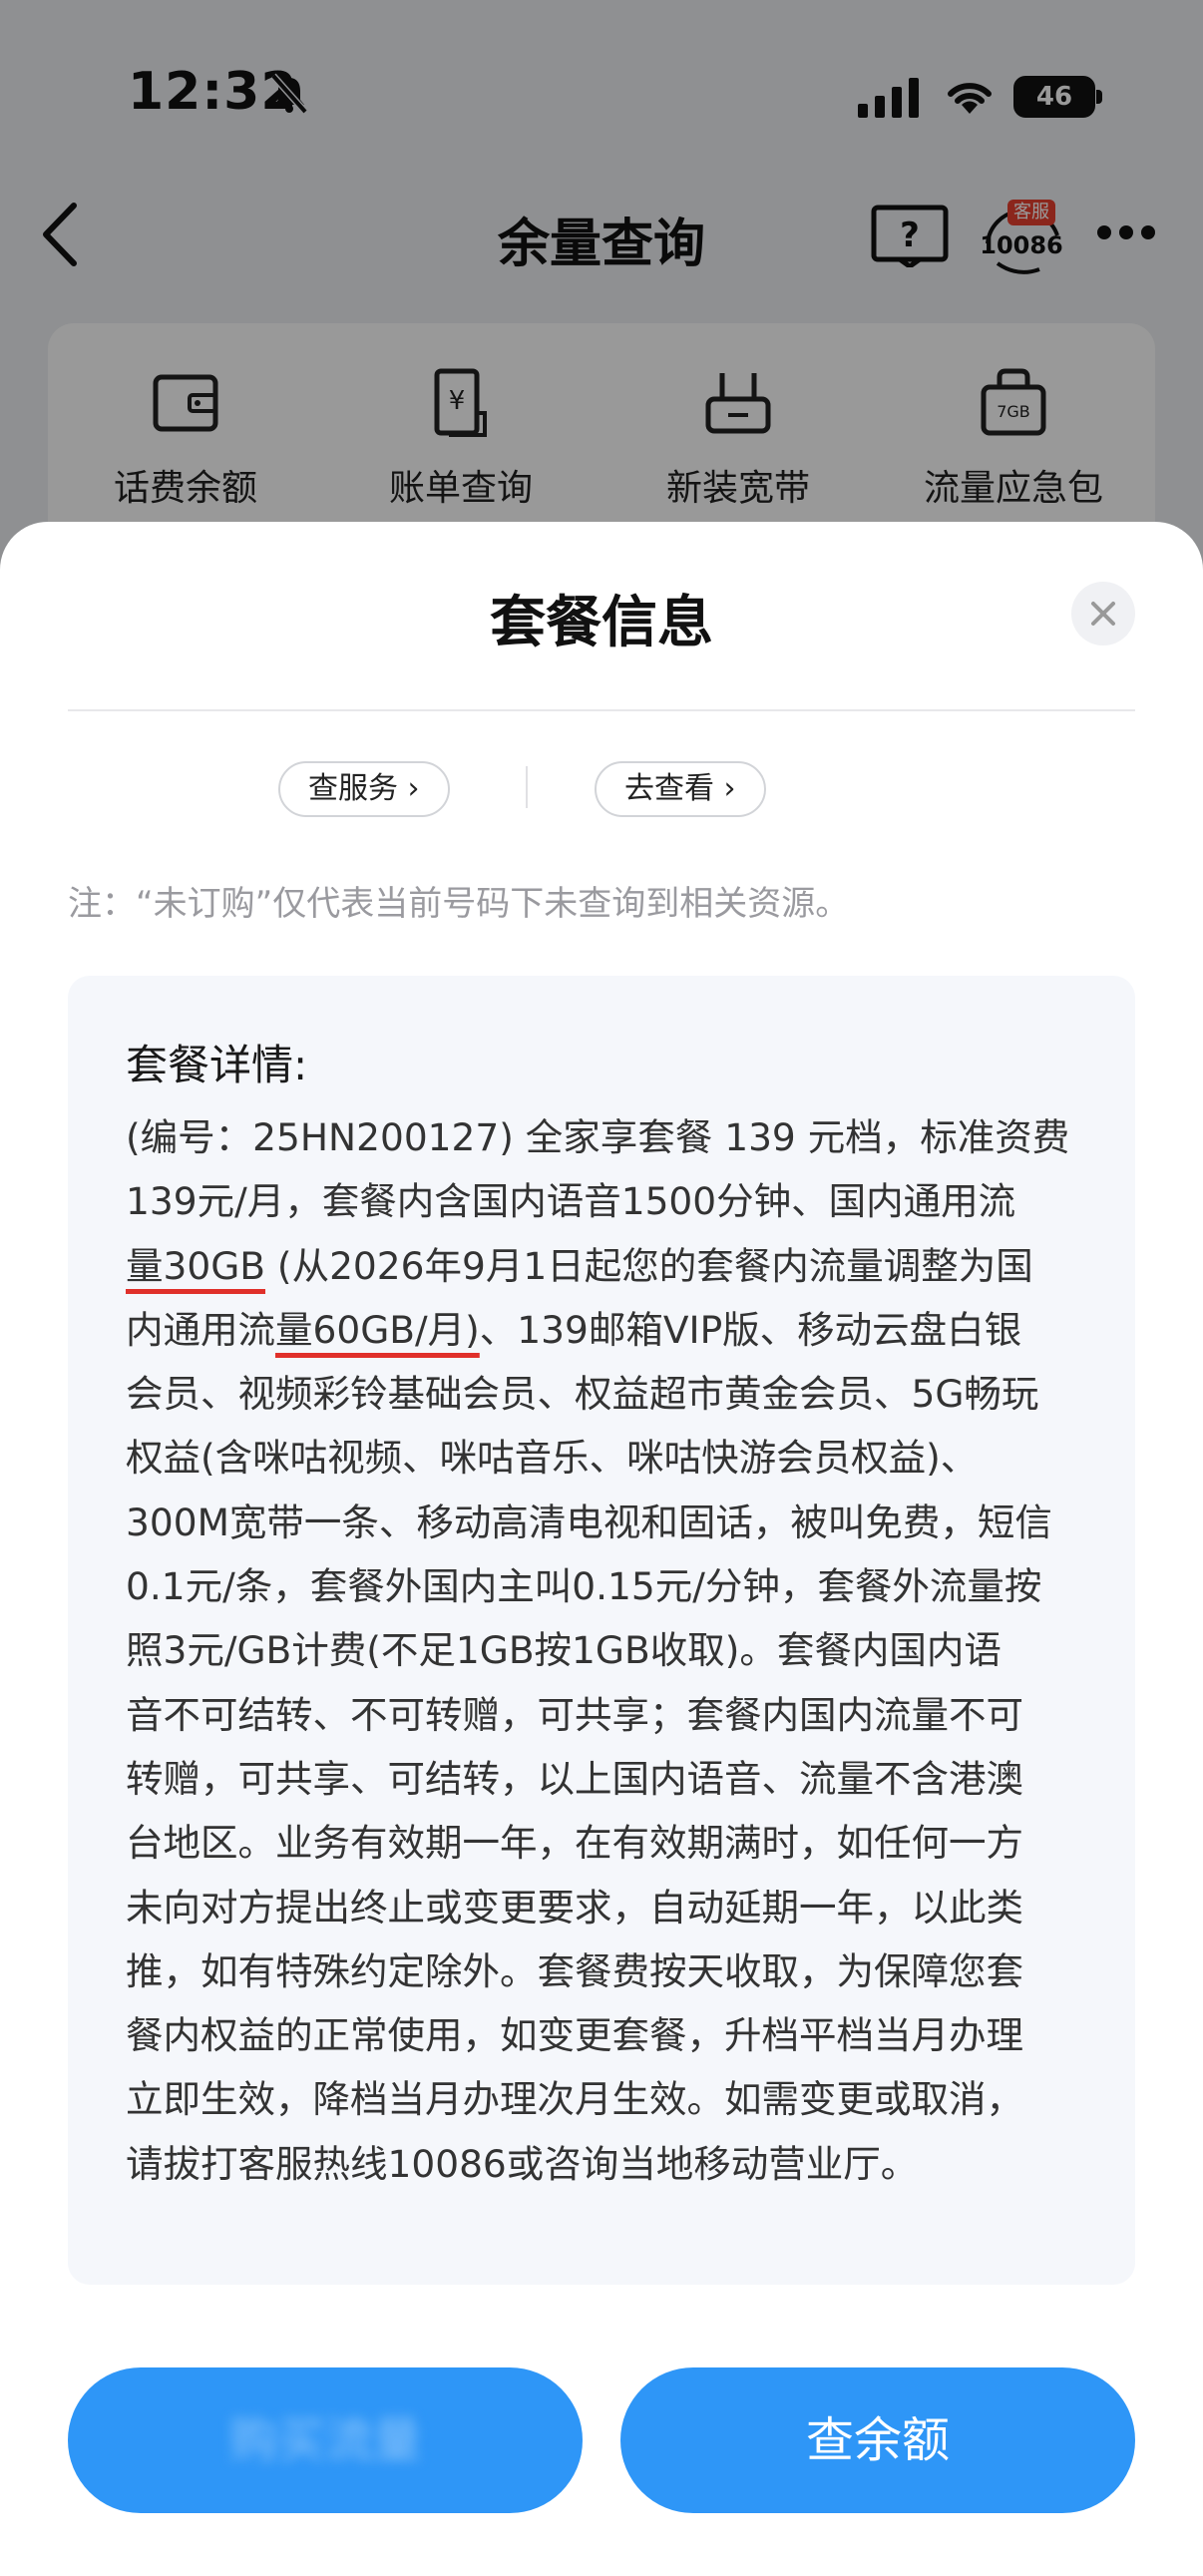 The height and width of the screenshot is (2576, 1203). What do you see at coordinates (377, 1329) in the screenshot?
I see `underlined-text: 量60GB/月)` at bounding box center [377, 1329].